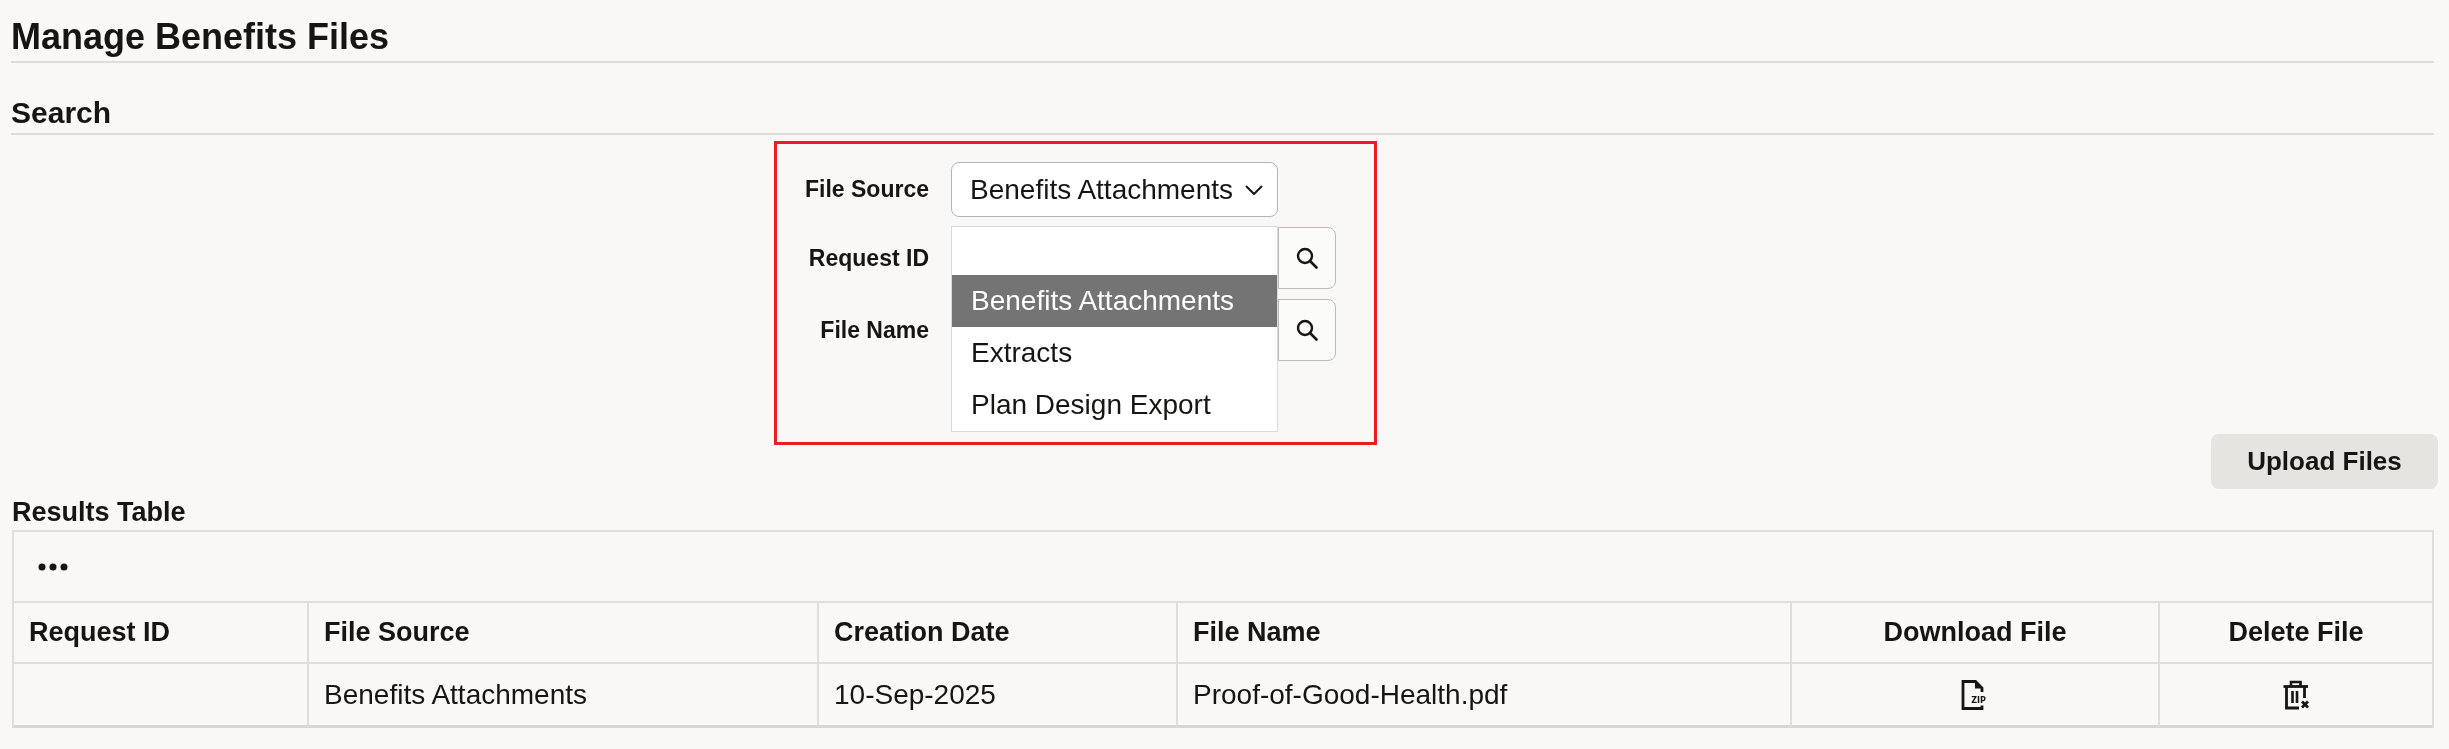 The height and width of the screenshot is (749, 2449). I want to click on section-heading: Results Table, so click(99, 512).